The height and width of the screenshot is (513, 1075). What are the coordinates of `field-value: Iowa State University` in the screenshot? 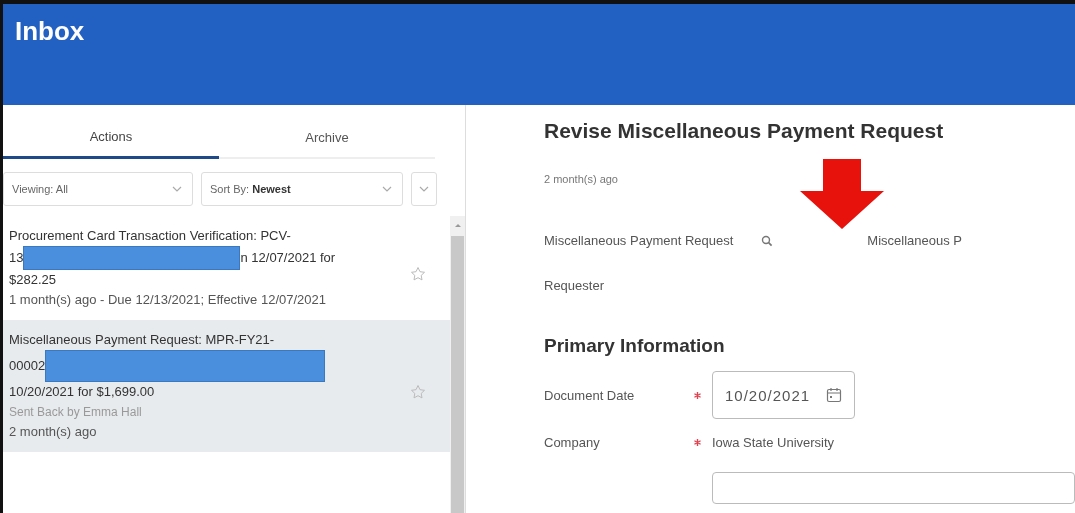 It's located at (773, 442).